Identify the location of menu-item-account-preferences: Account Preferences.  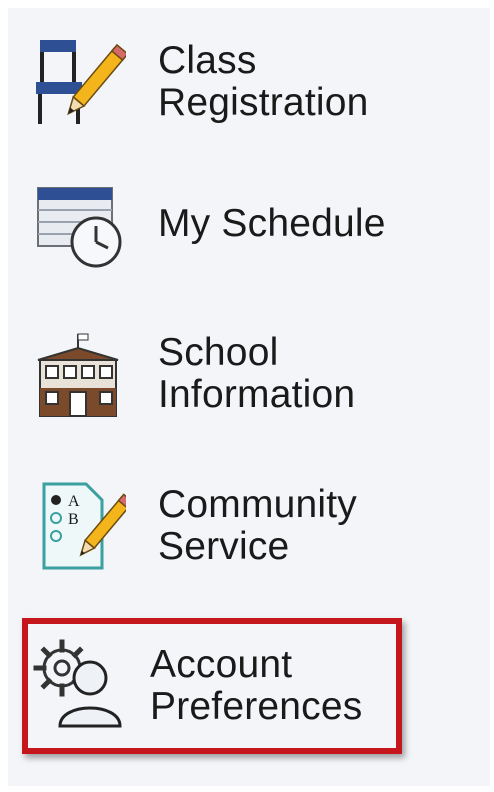
(211, 686).